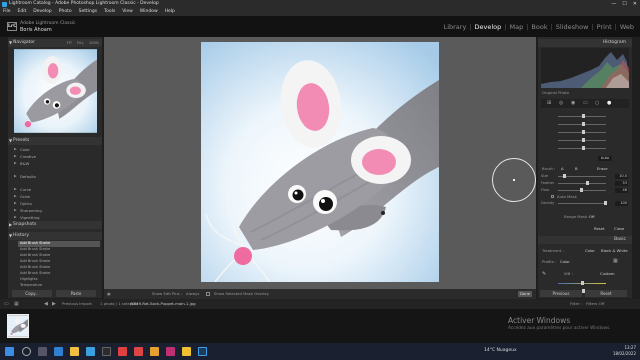 This screenshot has width=640, height=360. I want to click on history-header: ▼ History, so click(55, 236).